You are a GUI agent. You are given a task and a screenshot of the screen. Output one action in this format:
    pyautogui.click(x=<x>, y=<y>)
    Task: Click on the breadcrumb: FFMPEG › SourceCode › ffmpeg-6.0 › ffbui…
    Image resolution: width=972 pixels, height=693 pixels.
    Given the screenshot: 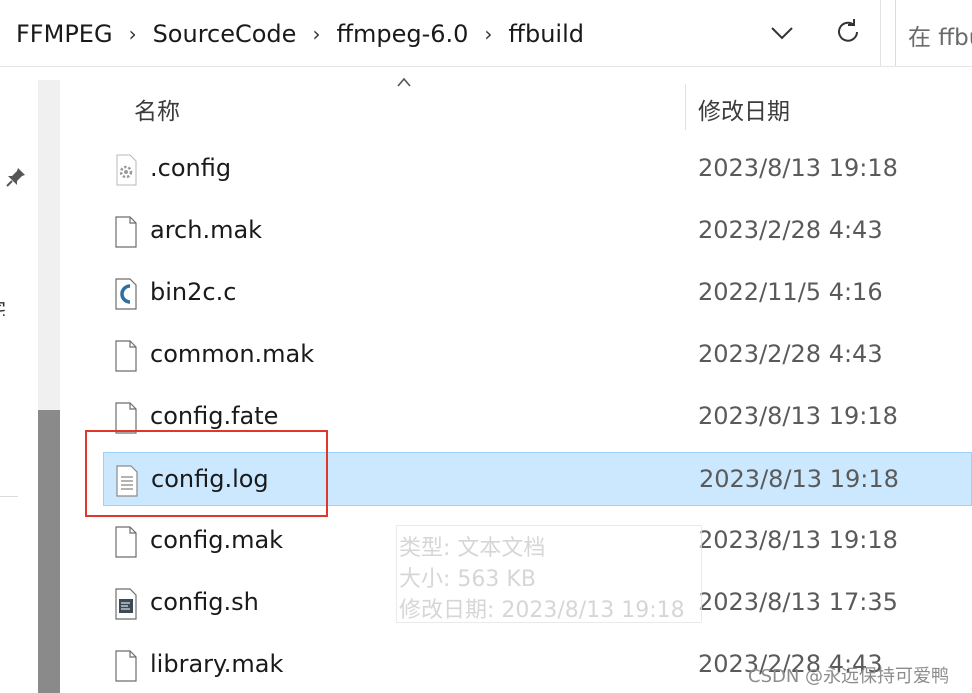 What is the action you would take?
    pyautogui.click(x=300, y=34)
    